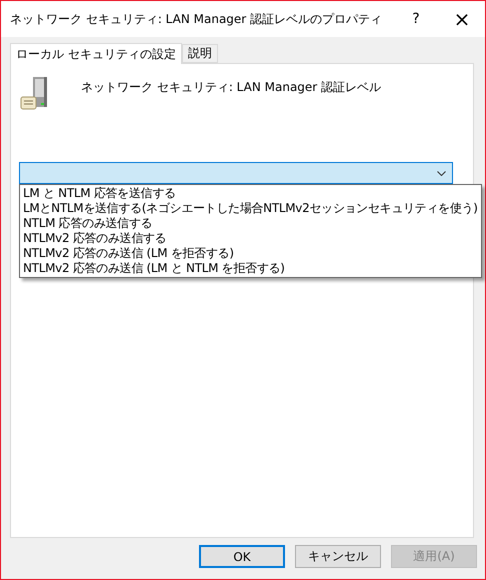 The height and width of the screenshot is (580, 486). What do you see at coordinates (231, 87) in the screenshot?
I see `policy-name: ネットワーク セキュリティ: LAN Manager 認証レベル` at bounding box center [231, 87].